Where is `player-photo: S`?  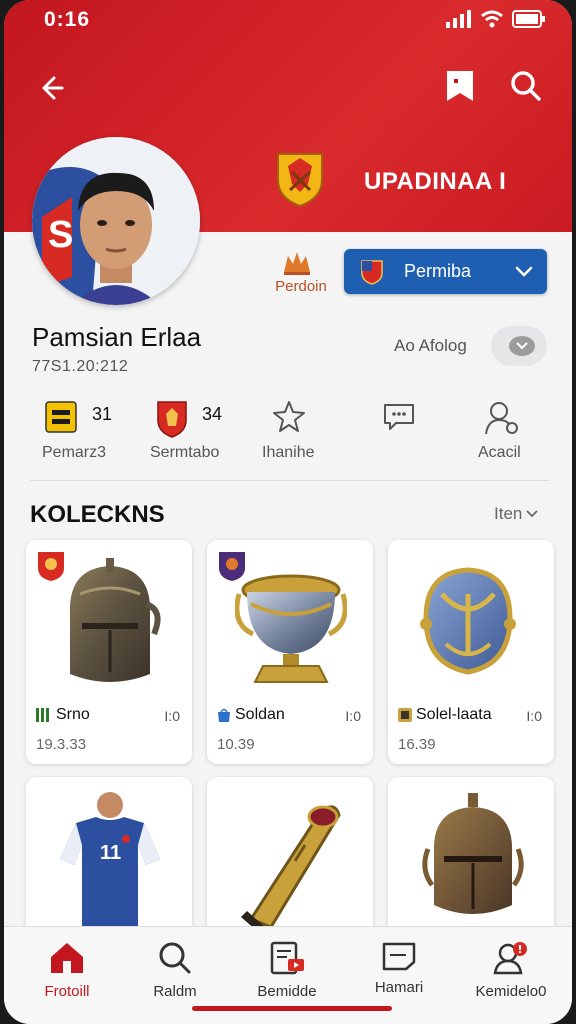
player-photo: S is located at coordinates (116, 221).